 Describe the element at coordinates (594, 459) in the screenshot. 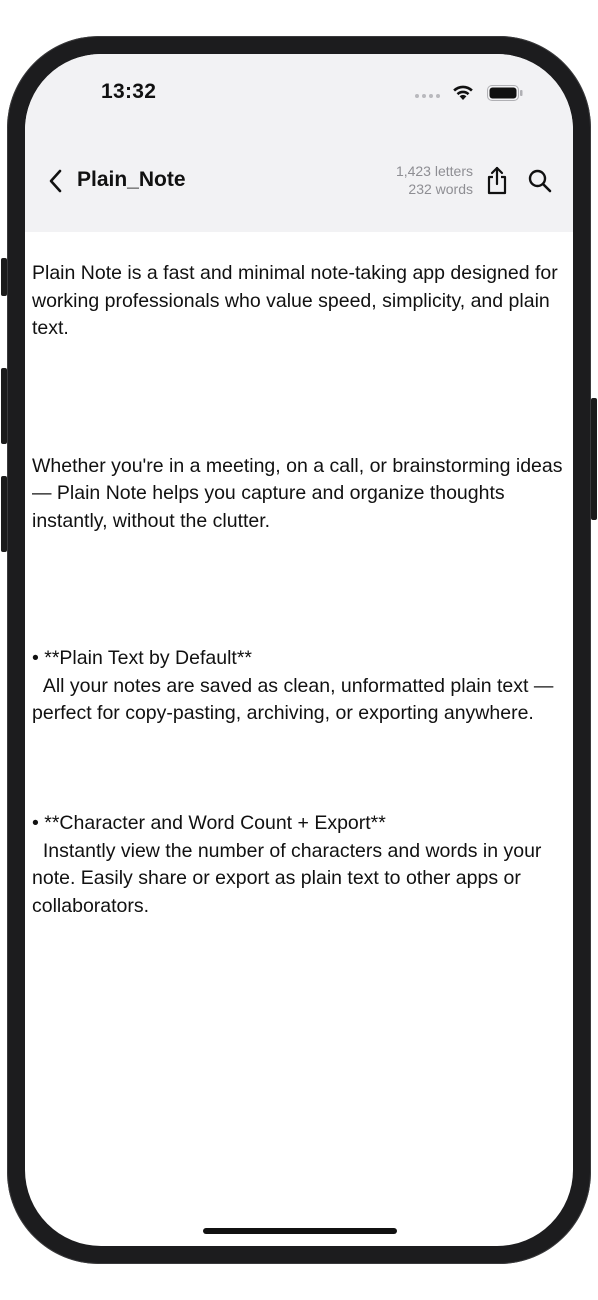

I see `power-button` at that location.